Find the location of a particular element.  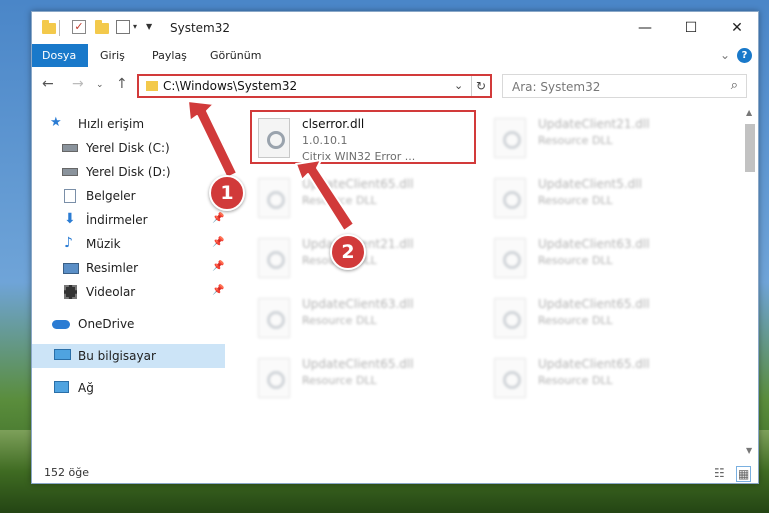

sidebar-item-label: Videolar is located at coordinates (111, 292).